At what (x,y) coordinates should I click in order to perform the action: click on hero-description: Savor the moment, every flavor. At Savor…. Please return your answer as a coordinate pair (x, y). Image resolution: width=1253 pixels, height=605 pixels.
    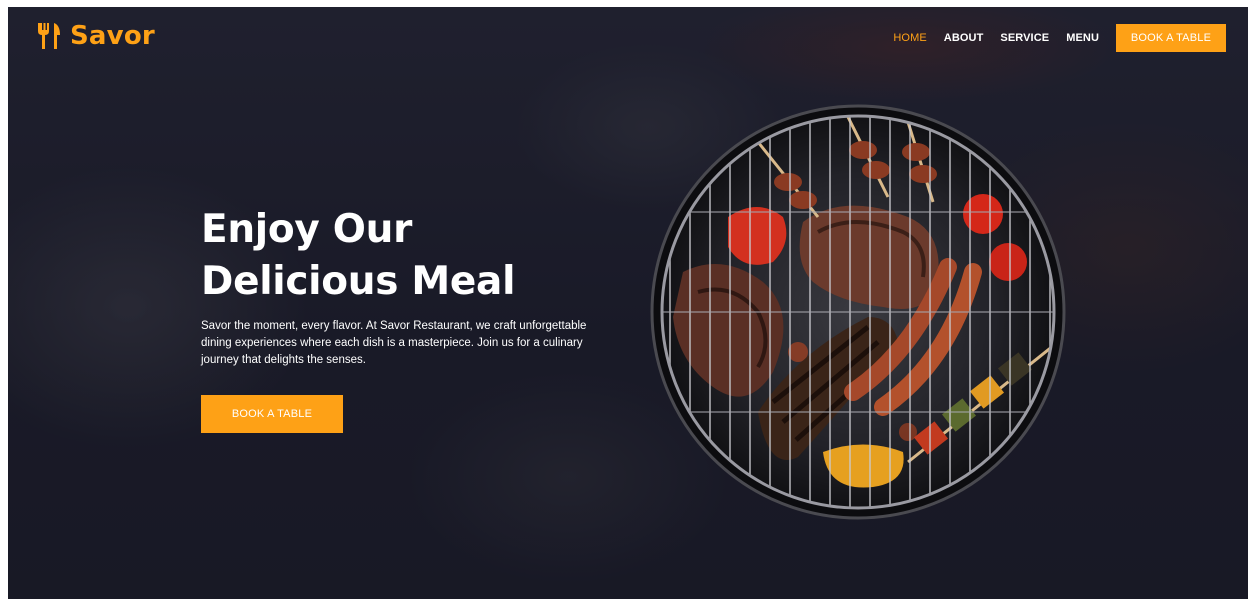
    Looking at the image, I should click on (394, 343).